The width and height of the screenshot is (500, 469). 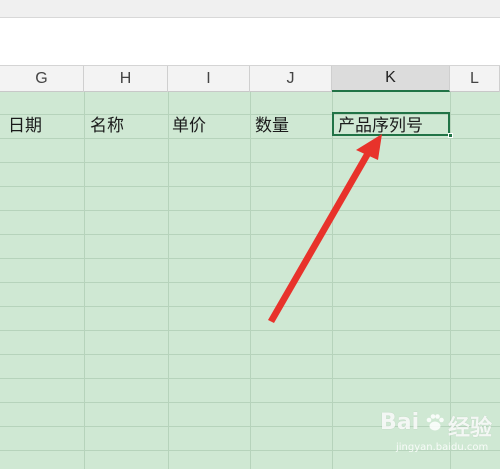 What do you see at coordinates (320, 236) in the screenshot?
I see `arrow-shaft` at bounding box center [320, 236].